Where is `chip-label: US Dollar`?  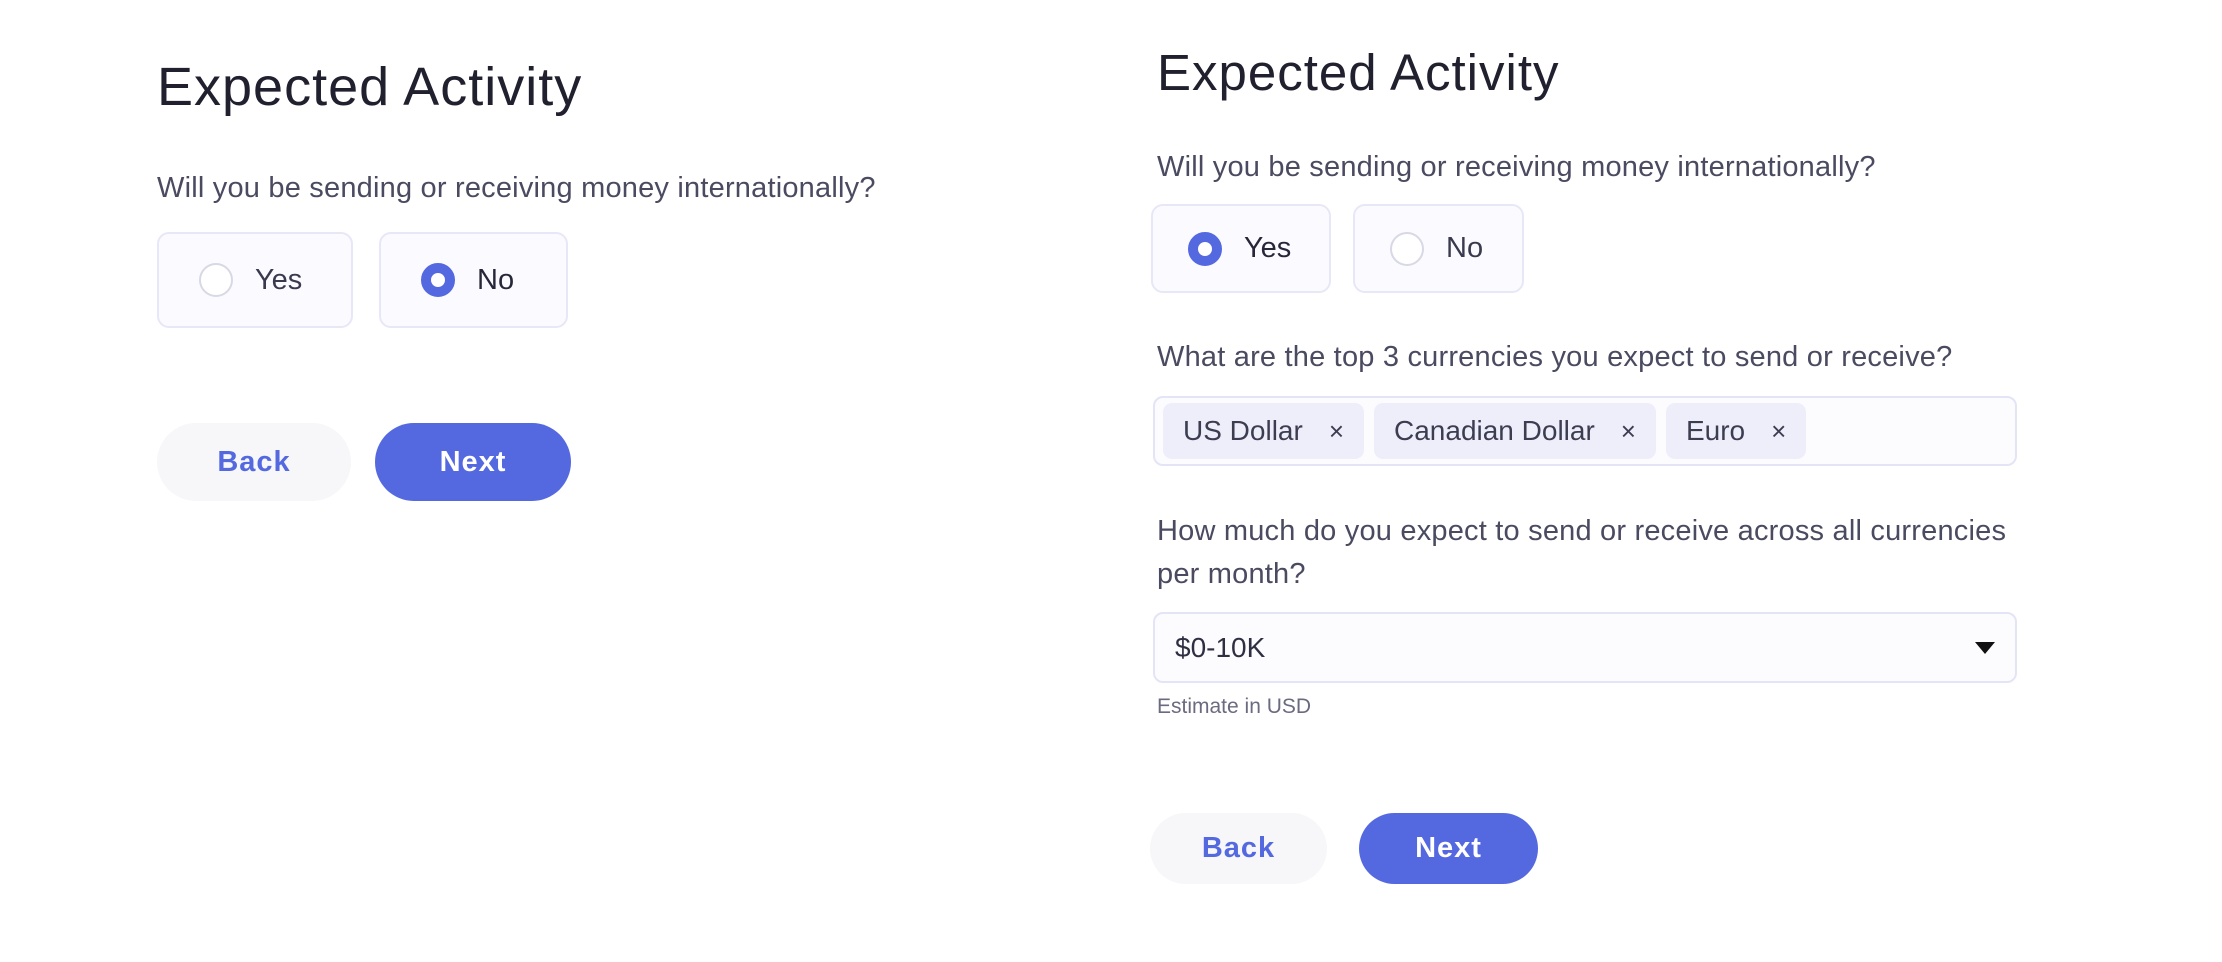 chip-label: US Dollar is located at coordinates (1243, 430).